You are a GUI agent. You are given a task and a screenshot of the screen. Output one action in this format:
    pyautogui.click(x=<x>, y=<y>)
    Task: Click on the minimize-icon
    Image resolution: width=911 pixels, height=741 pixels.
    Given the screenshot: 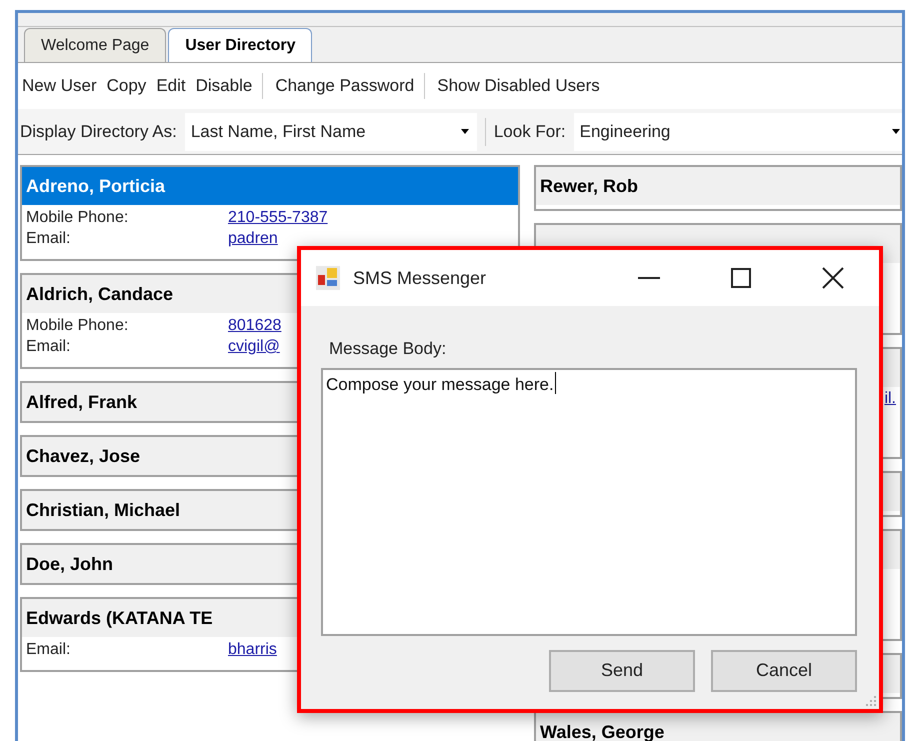 What is the action you would take?
    pyautogui.click(x=649, y=278)
    